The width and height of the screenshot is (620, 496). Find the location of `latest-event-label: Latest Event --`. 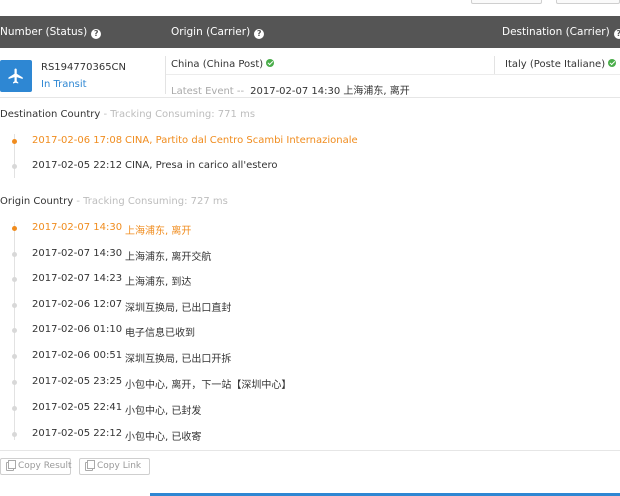

latest-event-label: Latest Event -- is located at coordinates (208, 91).